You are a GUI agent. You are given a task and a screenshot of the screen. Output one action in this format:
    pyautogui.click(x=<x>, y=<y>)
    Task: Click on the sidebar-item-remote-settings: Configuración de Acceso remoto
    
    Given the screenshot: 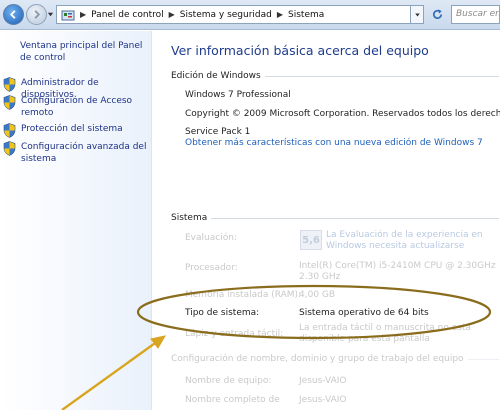 What is the action you would take?
    pyautogui.click(x=77, y=107)
    